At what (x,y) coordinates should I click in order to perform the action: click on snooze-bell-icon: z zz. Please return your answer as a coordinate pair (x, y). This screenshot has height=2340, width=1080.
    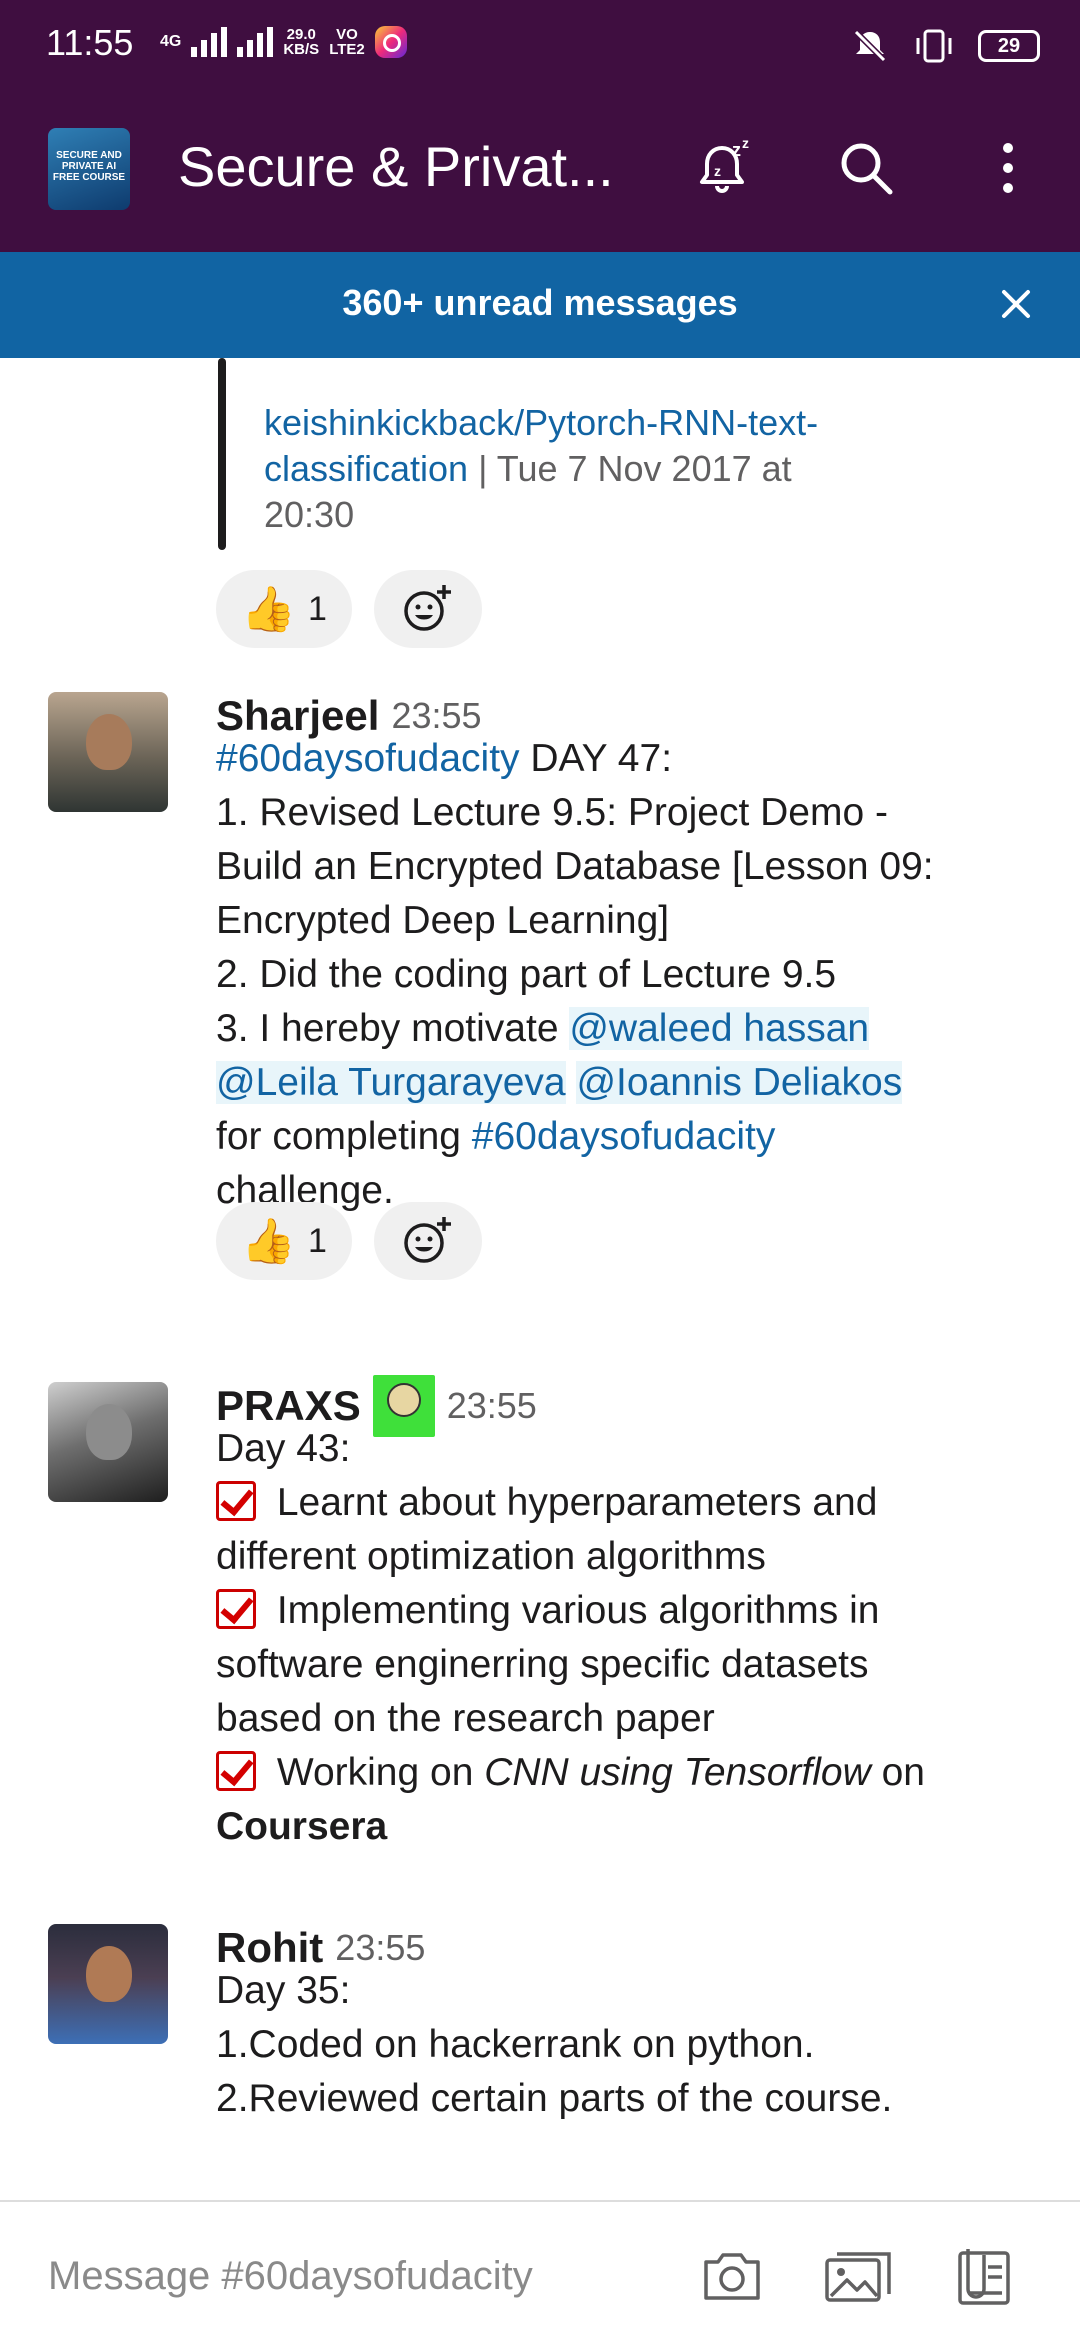
    Looking at the image, I should click on (724, 164).